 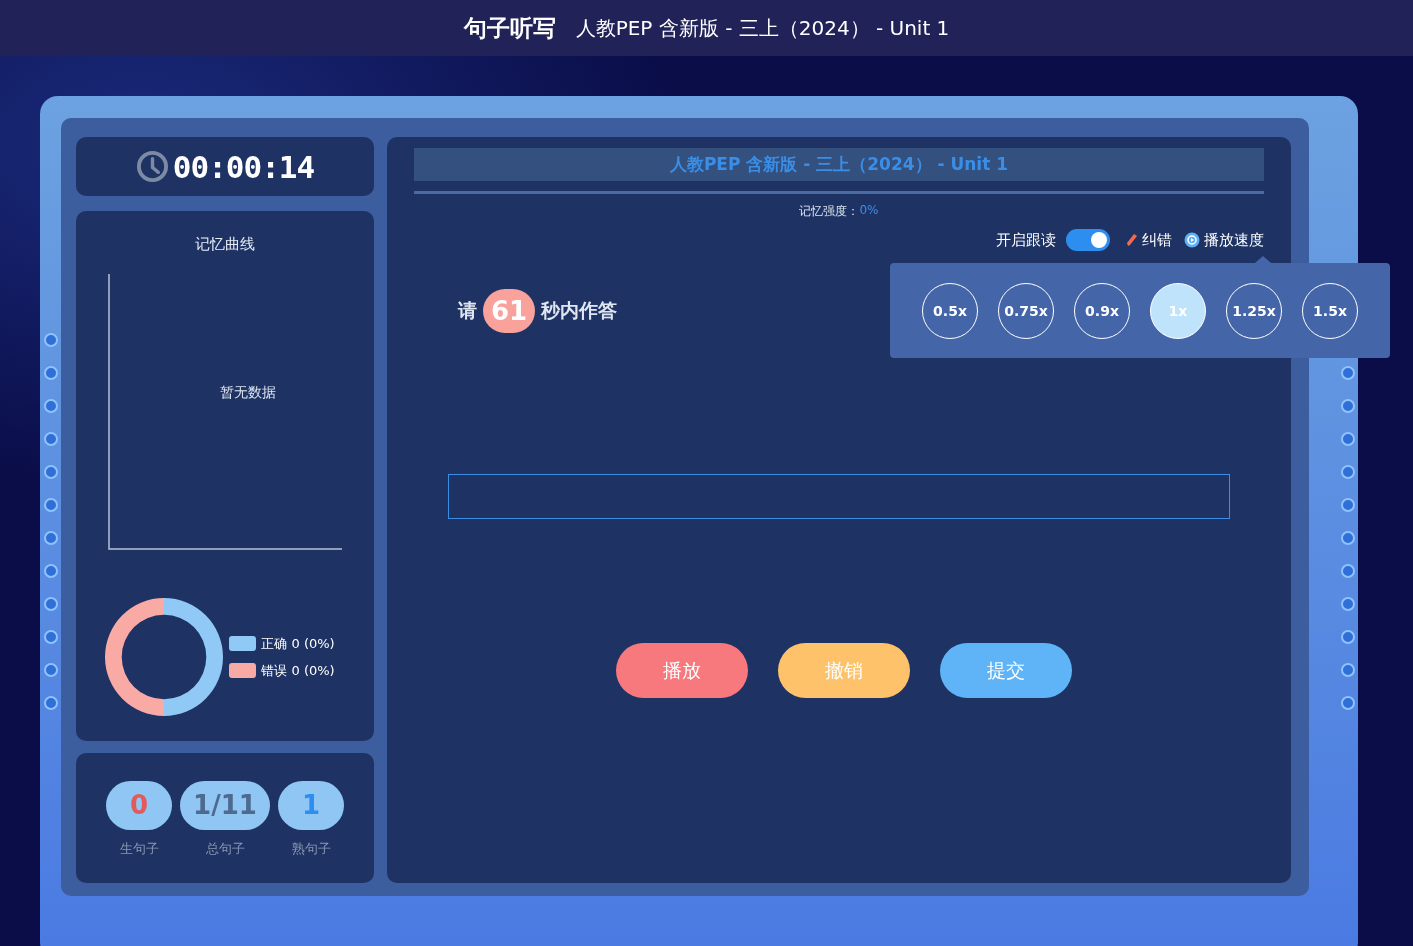 I want to click on follow-read-label: 开启跟读, so click(x=1026, y=240).